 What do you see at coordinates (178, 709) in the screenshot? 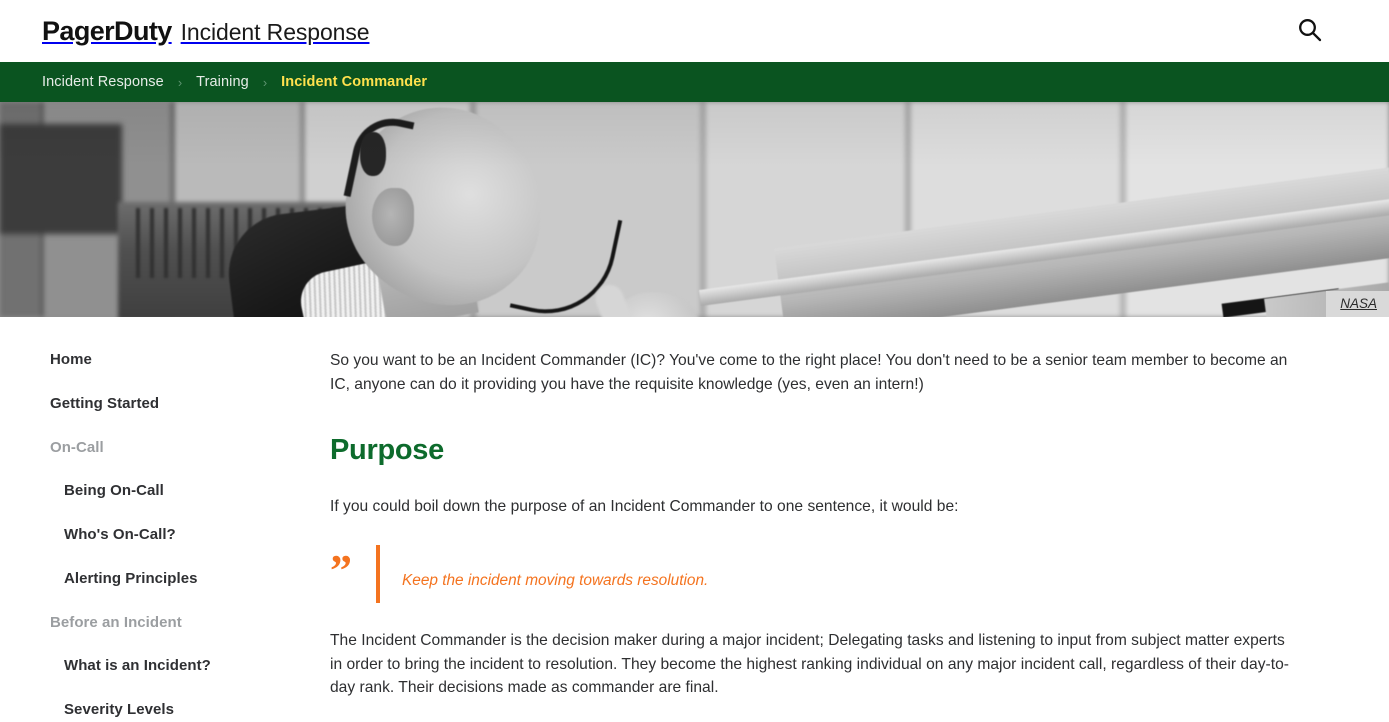
I see `sidebar-item-severity-levels: Severity Levels` at bounding box center [178, 709].